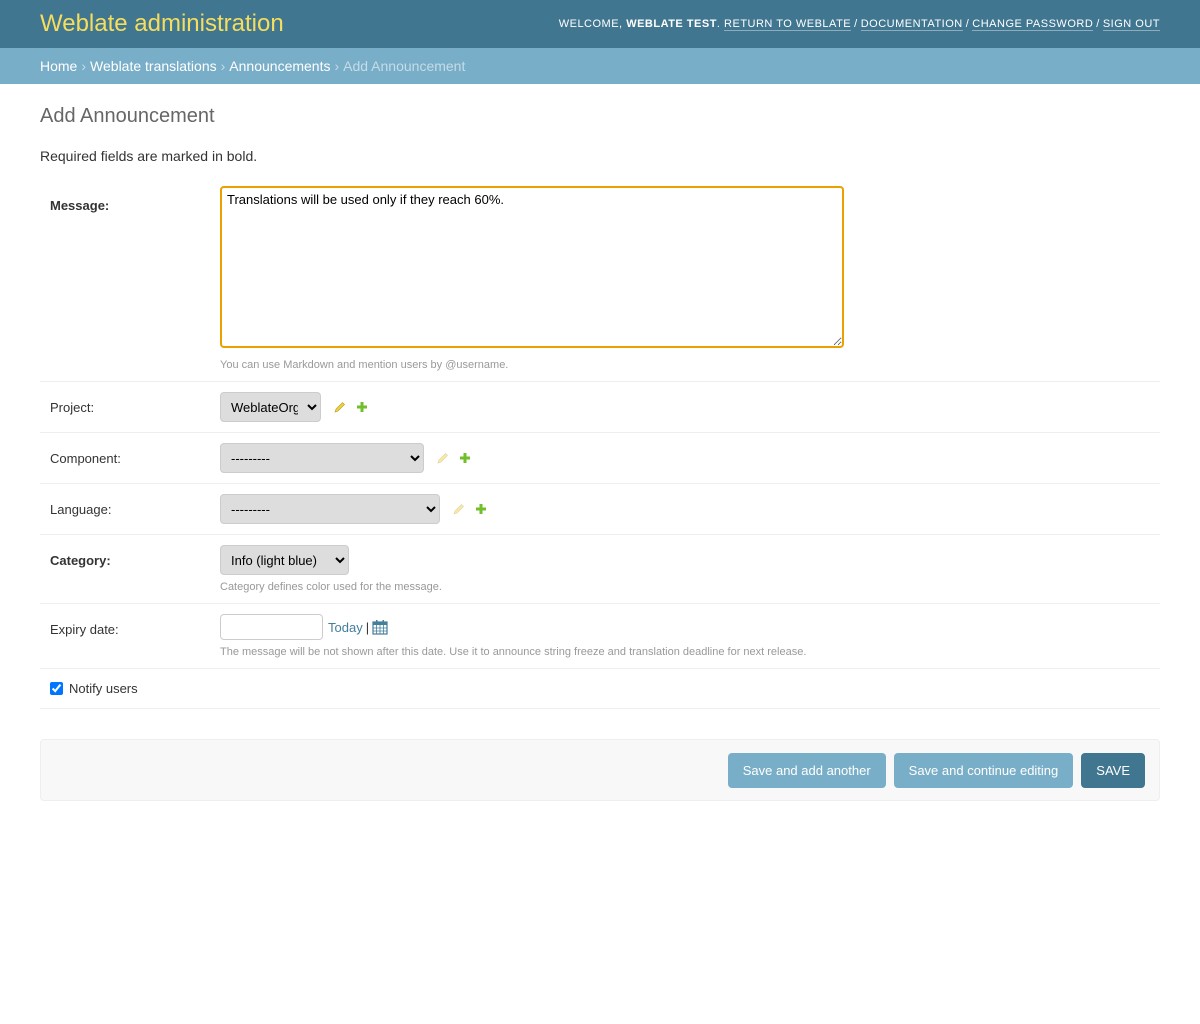 This screenshot has width=1200, height=1024. I want to click on category-label: Category:, so click(80, 560).